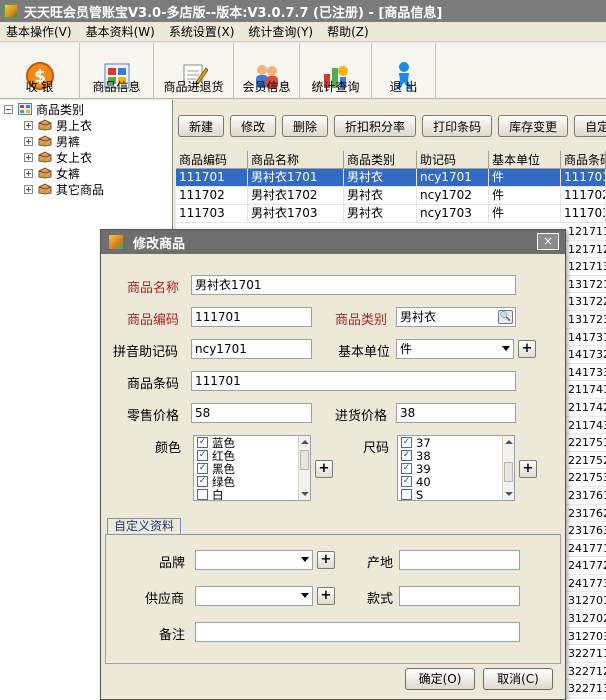 This screenshot has height=700, width=606. I want to click on stock-change-button: 库存变更, so click(533, 126).